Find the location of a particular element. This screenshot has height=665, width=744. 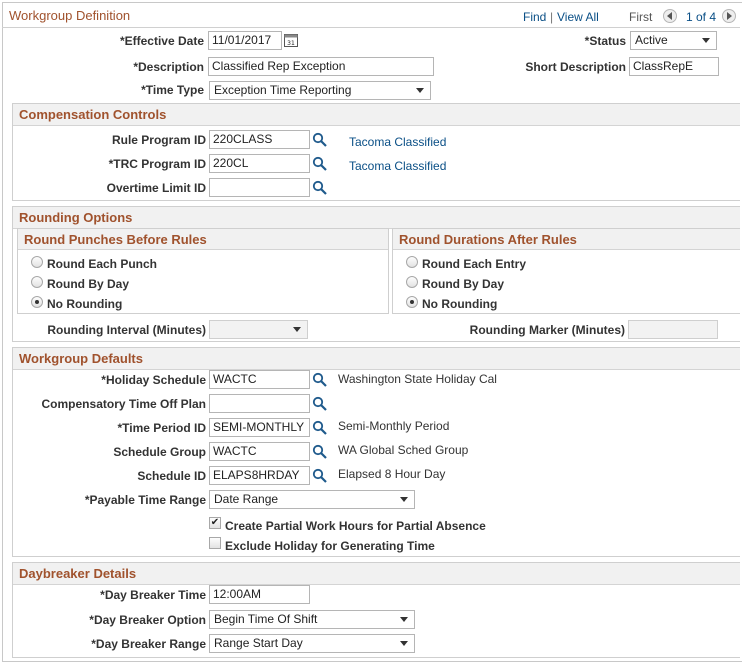

rounding-marker-input is located at coordinates (673, 329).